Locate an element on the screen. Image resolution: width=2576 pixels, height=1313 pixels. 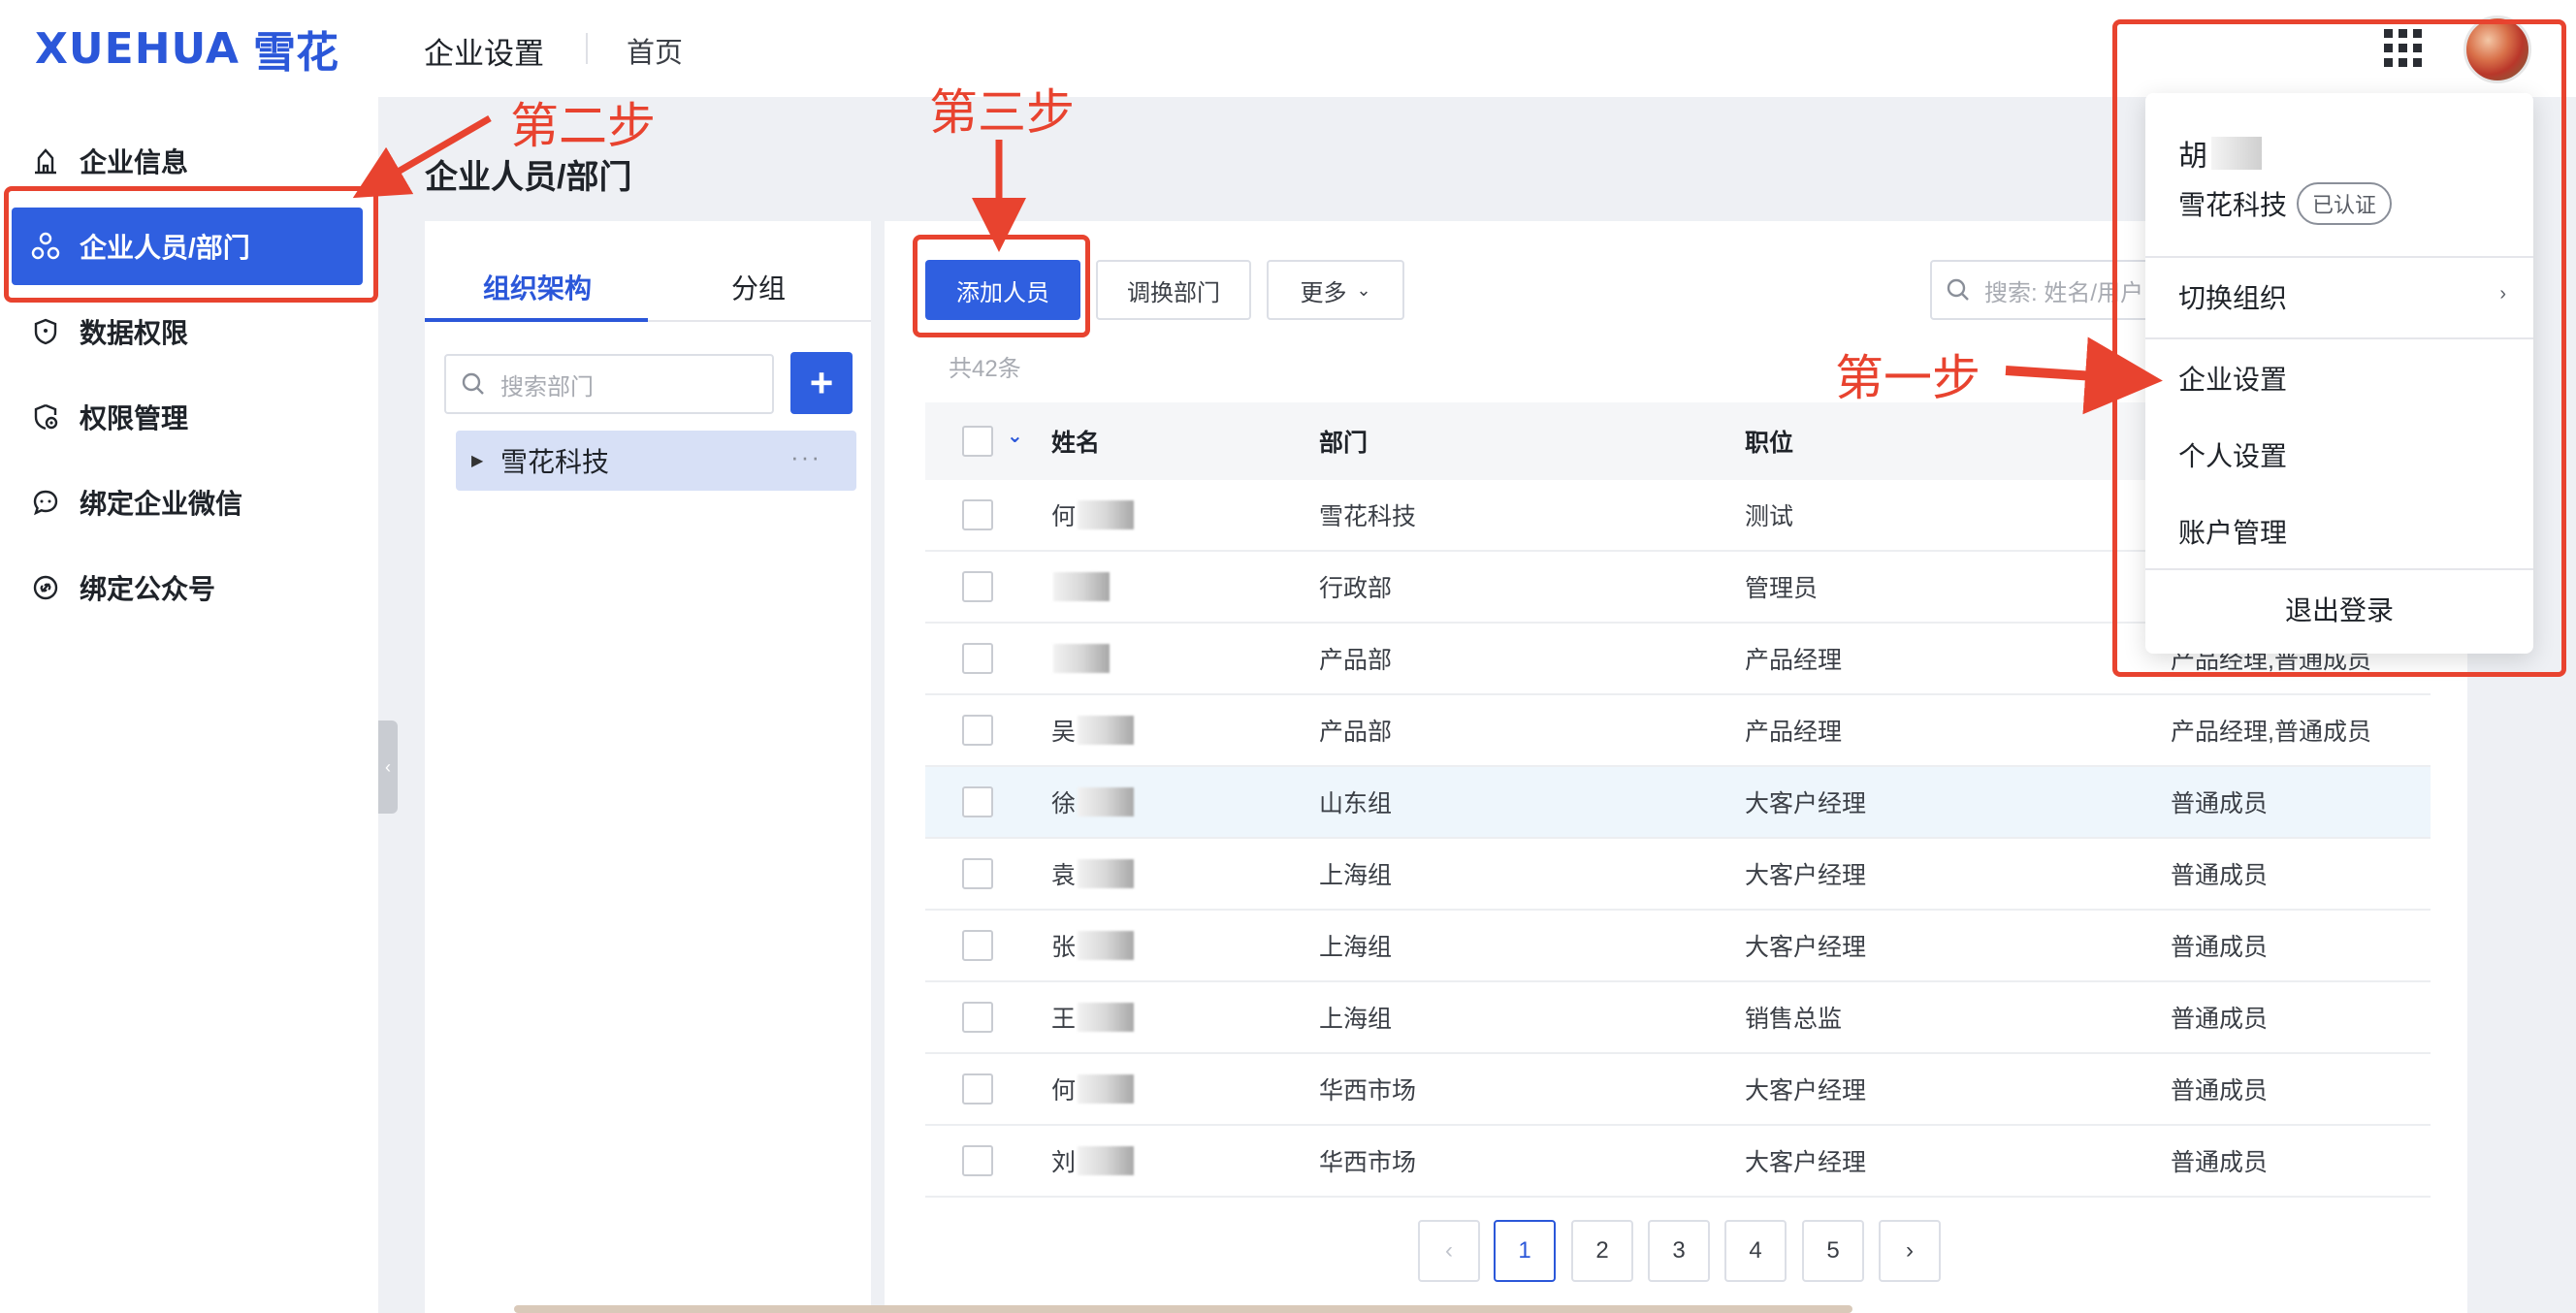
annotation-step2: 第二步 is located at coordinates (583, 126).